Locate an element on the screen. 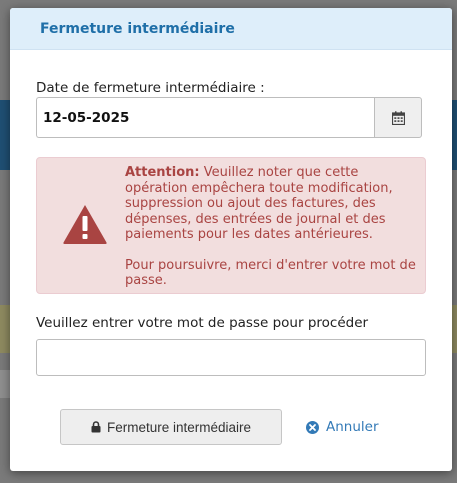 This screenshot has width=457, height=483. calendar-button is located at coordinates (398, 117).